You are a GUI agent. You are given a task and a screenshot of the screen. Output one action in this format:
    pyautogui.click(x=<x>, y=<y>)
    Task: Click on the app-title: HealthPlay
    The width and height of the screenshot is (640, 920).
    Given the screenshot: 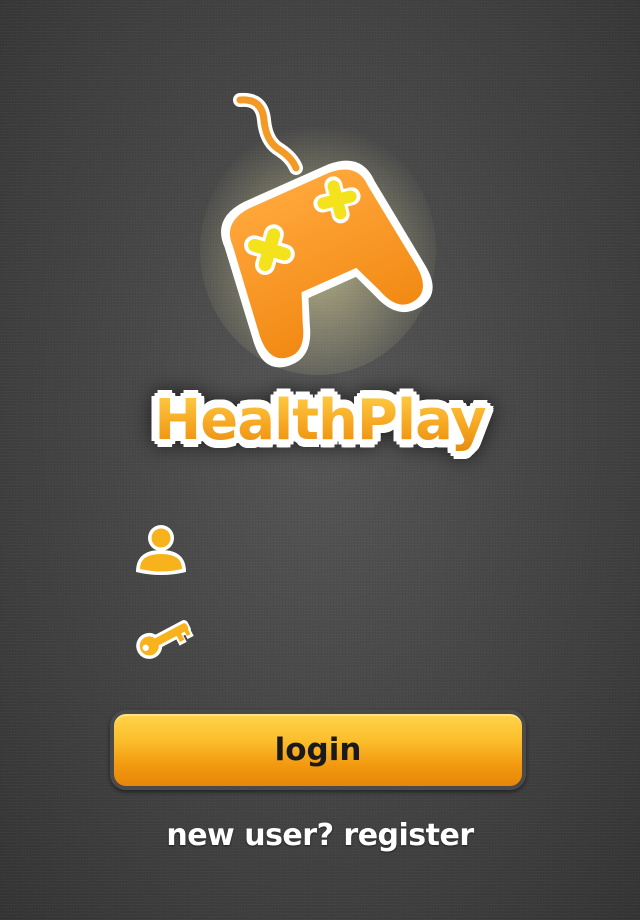 What is the action you would take?
    pyautogui.click(x=320, y=420)
    